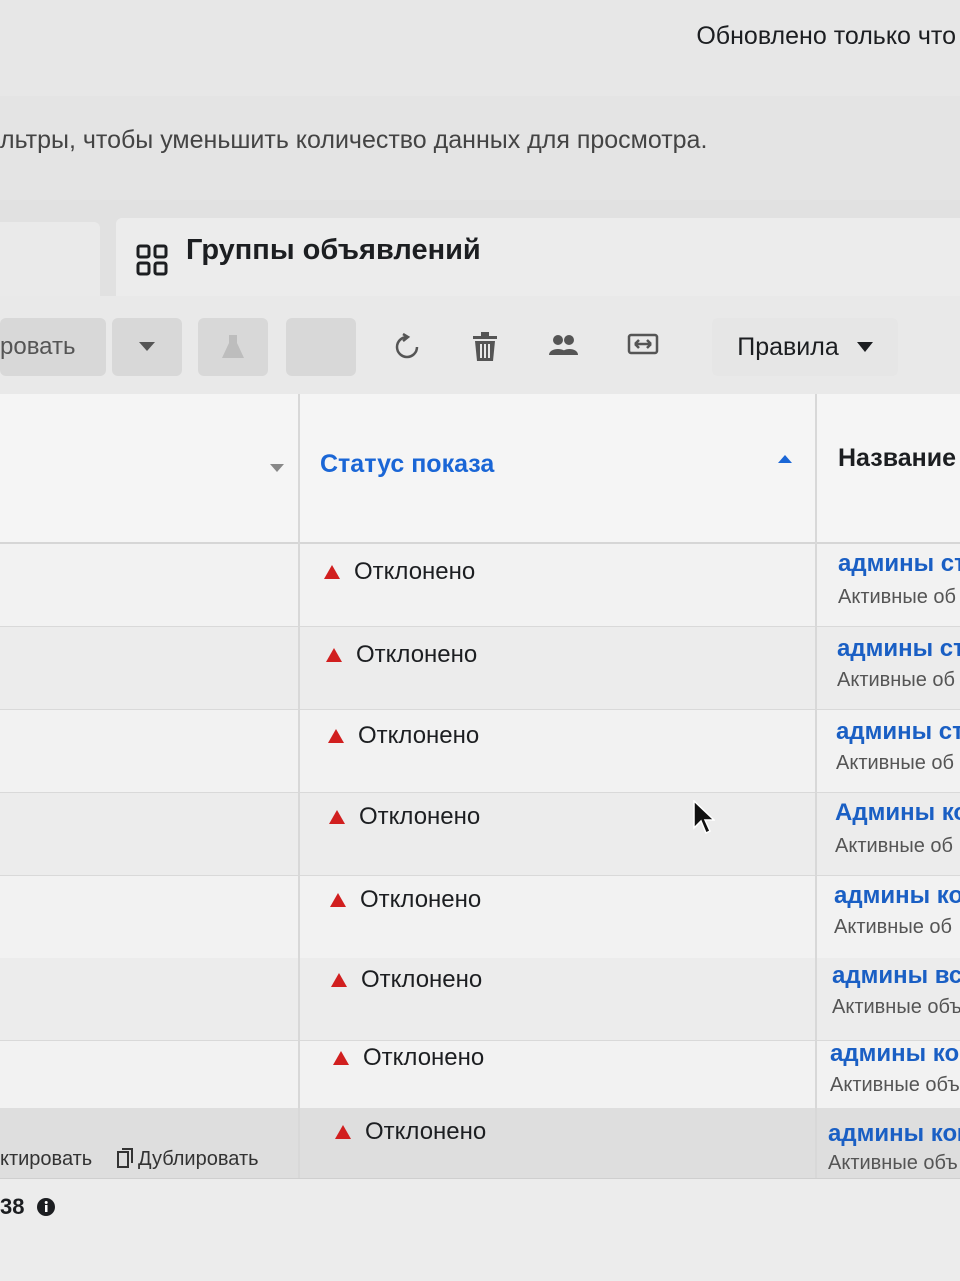 The image size is (960, 1281). I want to click on audience-icon, so click(563, 345).